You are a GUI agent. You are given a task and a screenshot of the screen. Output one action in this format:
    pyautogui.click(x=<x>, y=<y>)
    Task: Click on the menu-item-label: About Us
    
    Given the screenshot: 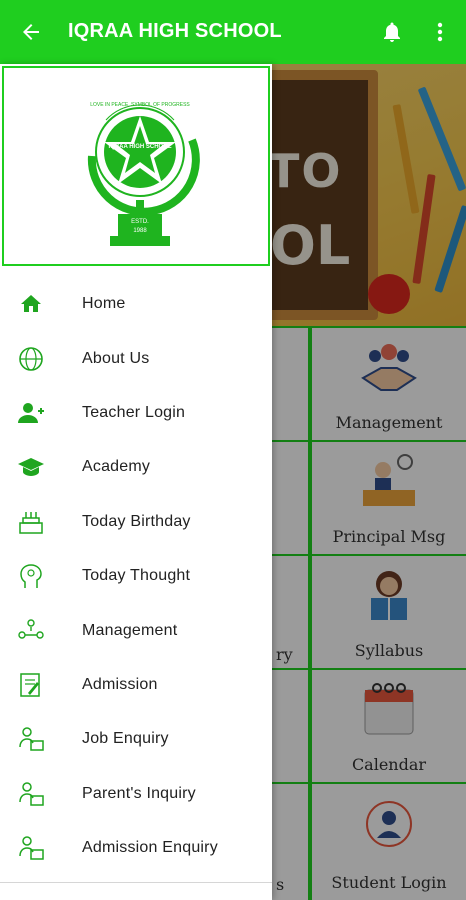 What is the action you would take?
    pyautogui.click(x=116, y=358)
    